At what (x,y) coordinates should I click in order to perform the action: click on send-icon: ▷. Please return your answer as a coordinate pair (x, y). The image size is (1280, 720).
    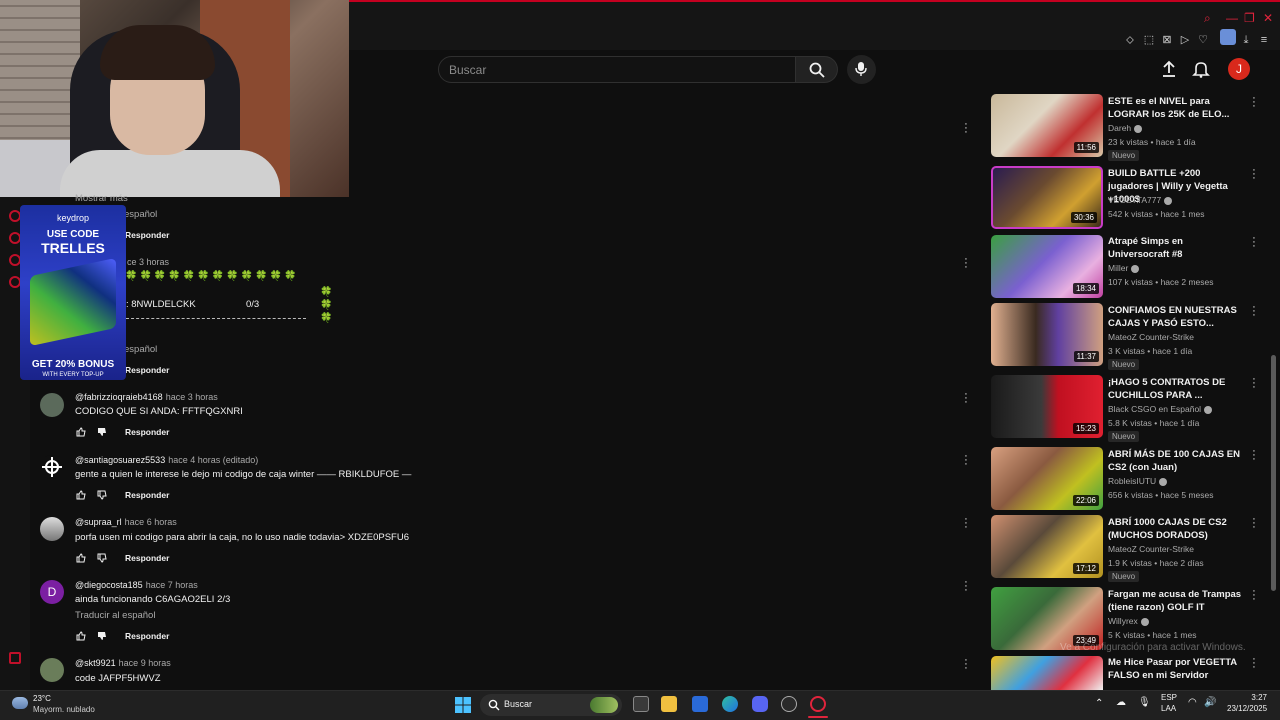
    Looking at the image, I should click on (1185, 40).